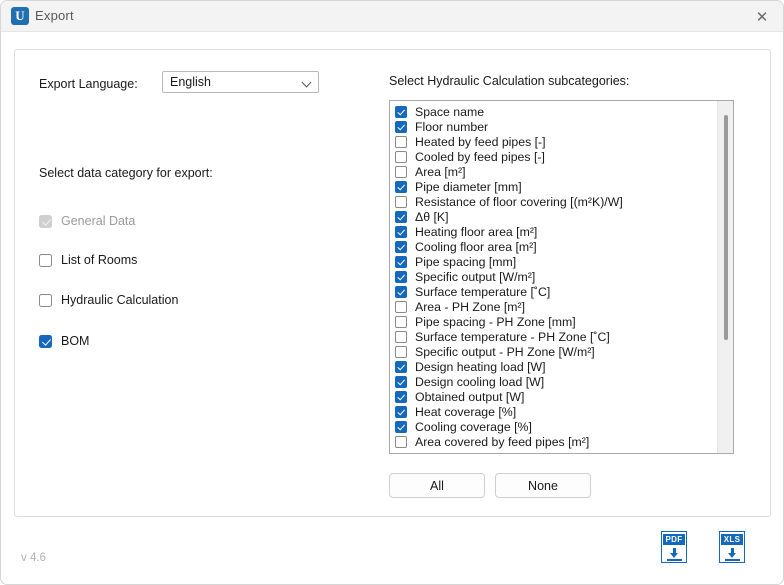 This screenshot has width=784, height=585. I want to click on close-icon: ✕, so click(761, 16).